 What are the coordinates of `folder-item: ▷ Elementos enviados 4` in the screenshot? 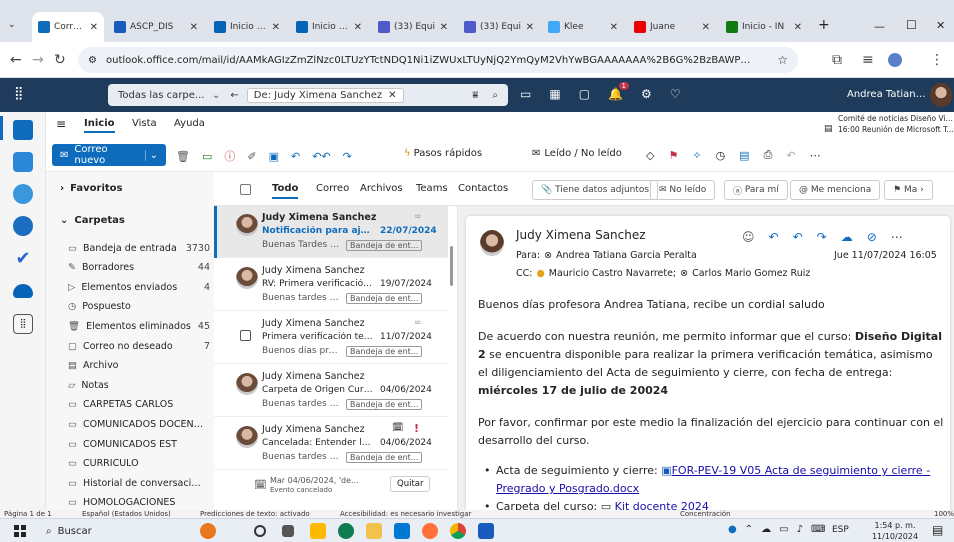 It's located at (135, 287).